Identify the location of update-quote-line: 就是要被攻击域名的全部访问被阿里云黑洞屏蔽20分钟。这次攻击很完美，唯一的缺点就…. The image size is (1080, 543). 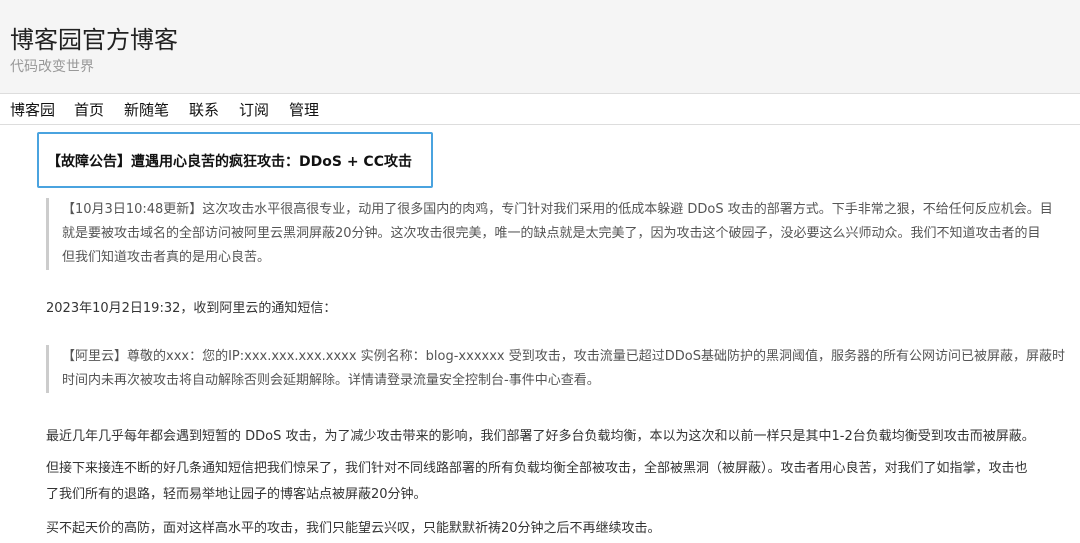
(551, 233).